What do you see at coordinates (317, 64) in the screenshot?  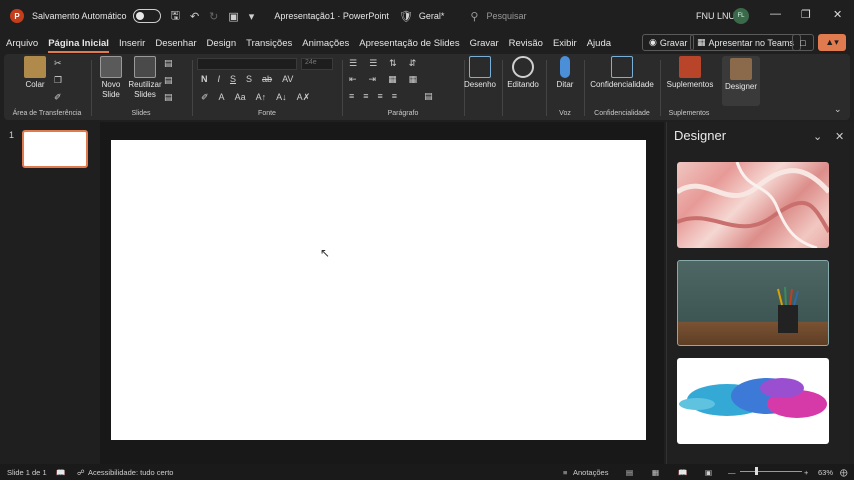 I see `font-size-input: 24e` at bounding box center [317, 64].